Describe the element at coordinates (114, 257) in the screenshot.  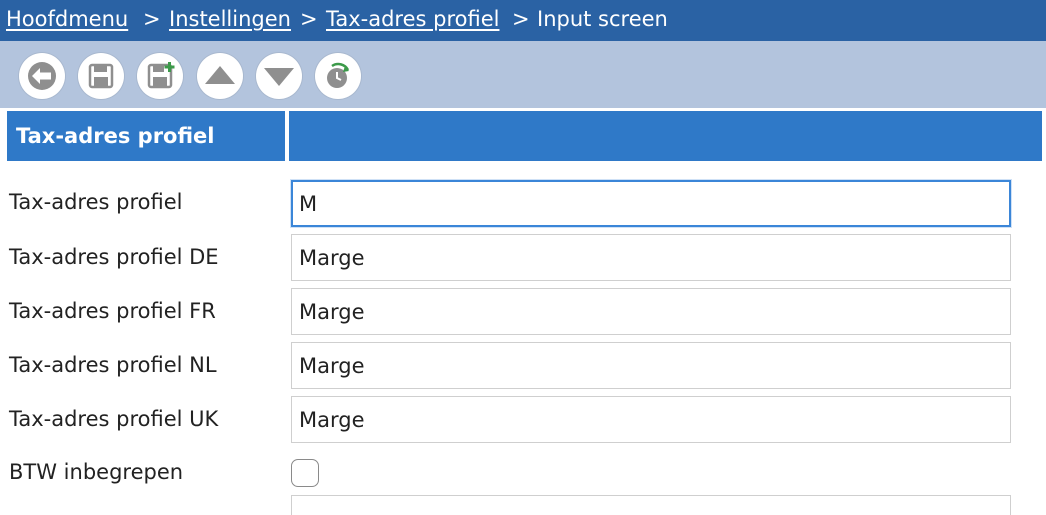
I see `field-label-tax-adres-profiel-de: Tax-adres profiel DE` at that location.